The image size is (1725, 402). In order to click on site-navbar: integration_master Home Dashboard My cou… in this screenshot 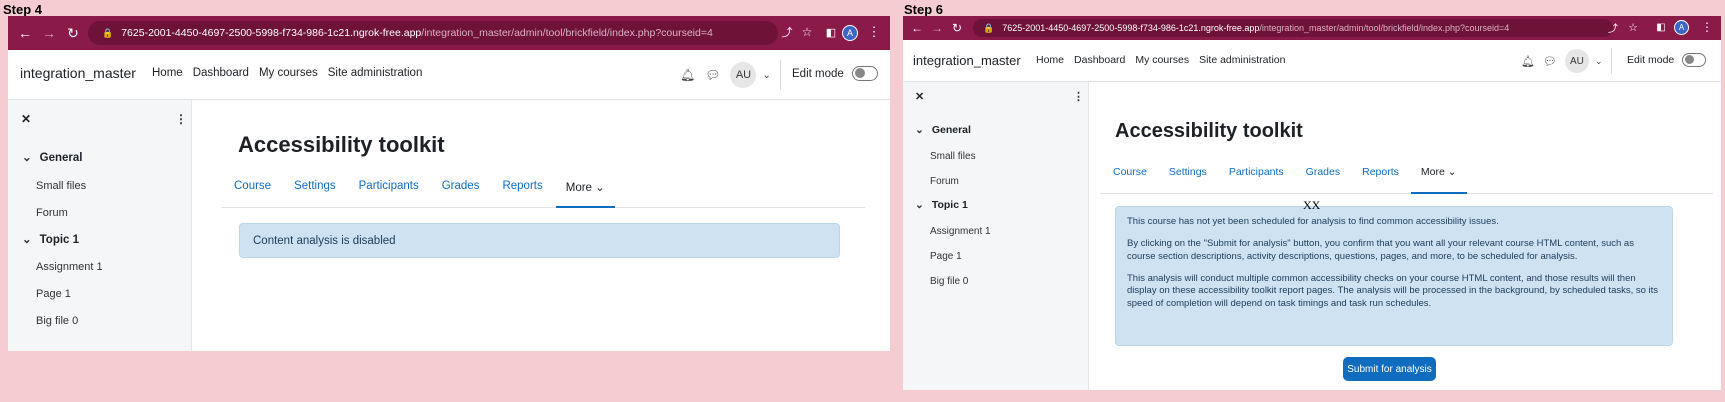, I will do `click(1312, 61)`.